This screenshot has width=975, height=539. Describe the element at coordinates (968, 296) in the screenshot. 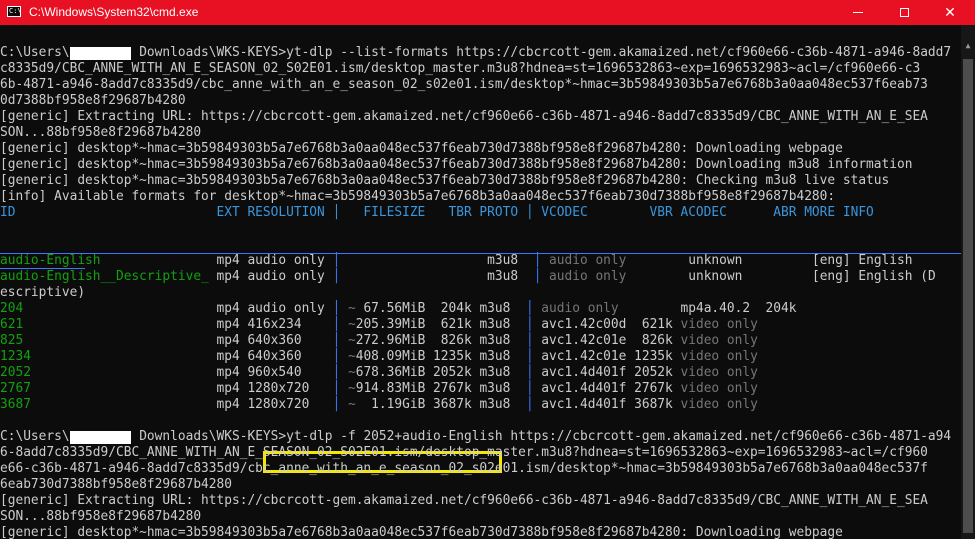

I see `scrollbar-thumb` at that location.